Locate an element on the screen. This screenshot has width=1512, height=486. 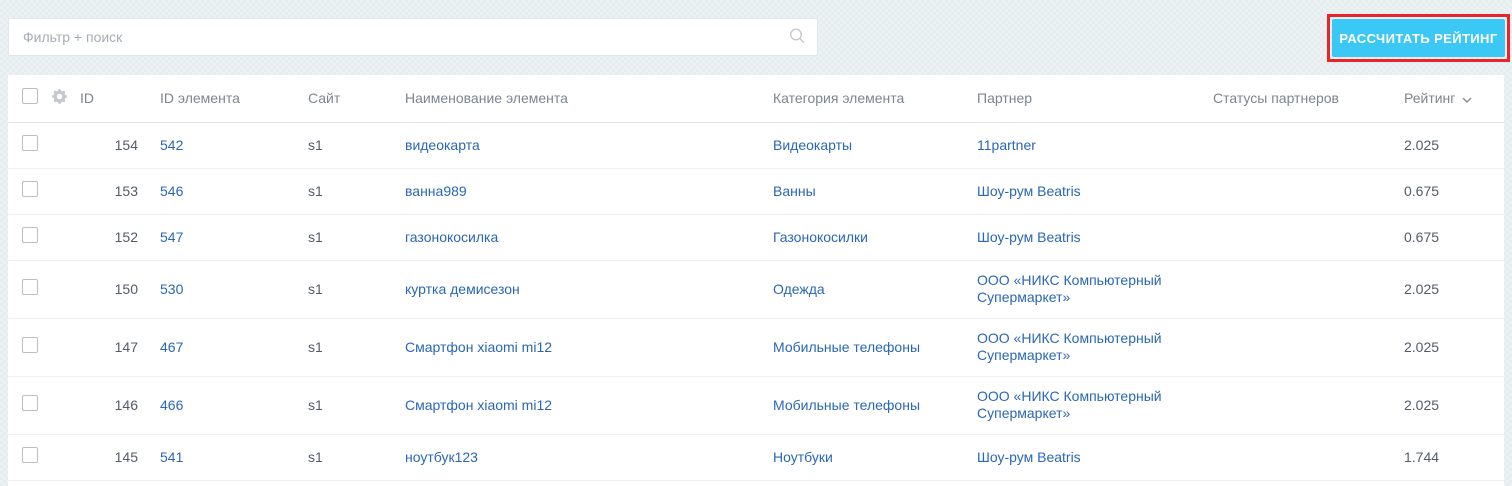
element-id-link: 466 is located at coordinates (171, 405).